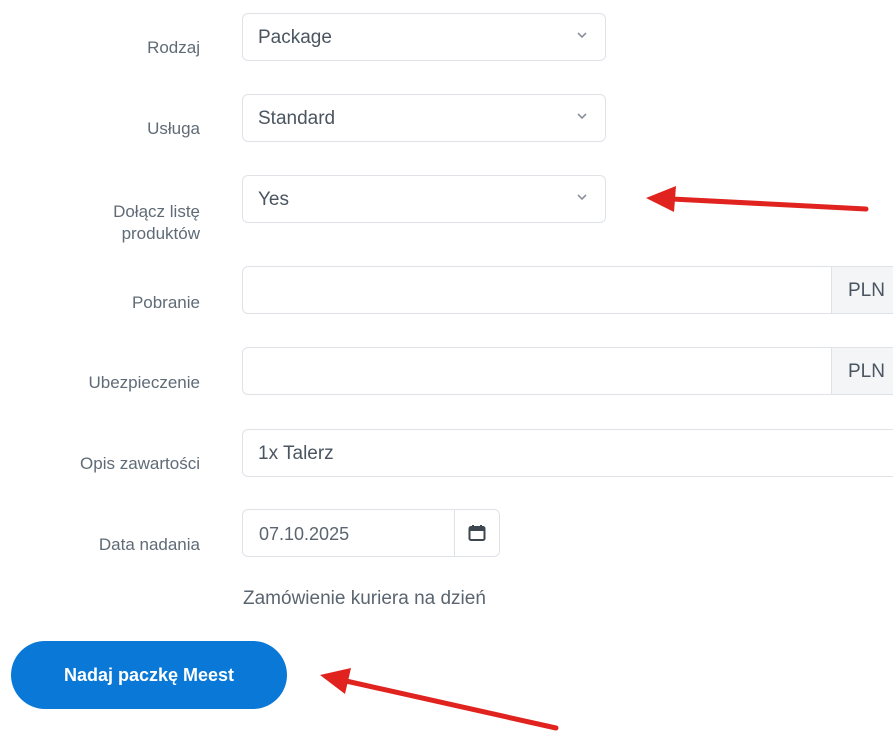  Describe the element at coordinates (567, 453) in the screenshot. I see `opis-input: 1x Talerz` at that location.